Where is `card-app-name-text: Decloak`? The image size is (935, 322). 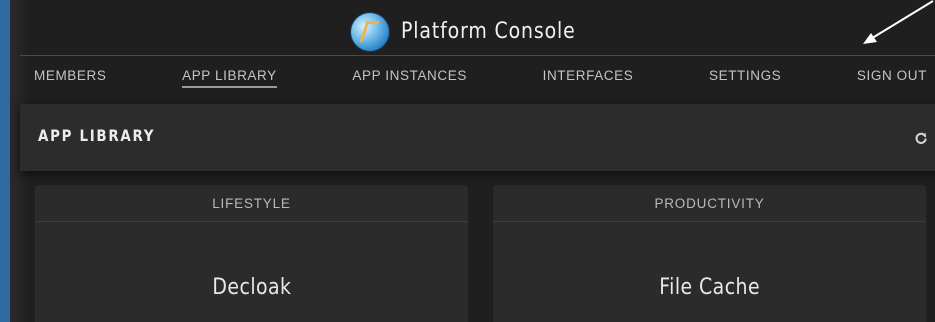 card-app-name-text: Decloak is located at coordinates (251, 287).